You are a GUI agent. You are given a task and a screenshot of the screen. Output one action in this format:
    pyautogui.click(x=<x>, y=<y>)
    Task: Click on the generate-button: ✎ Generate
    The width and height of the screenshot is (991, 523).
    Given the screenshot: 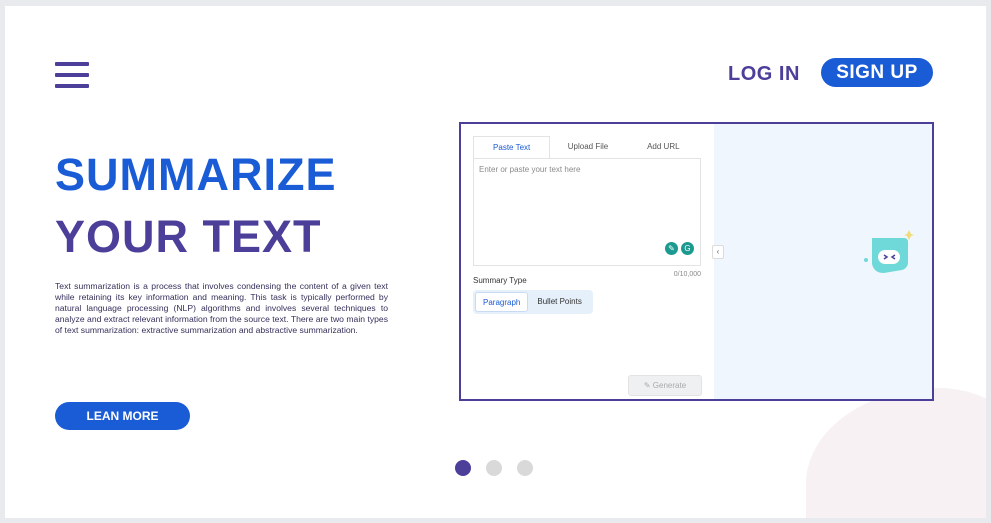 What is the action you would take?
    pyautogui.click(x=665, y=385)
    